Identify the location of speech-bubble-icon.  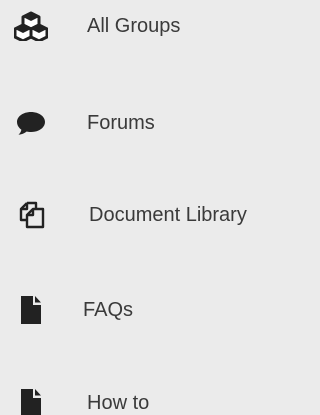
(31, 123).